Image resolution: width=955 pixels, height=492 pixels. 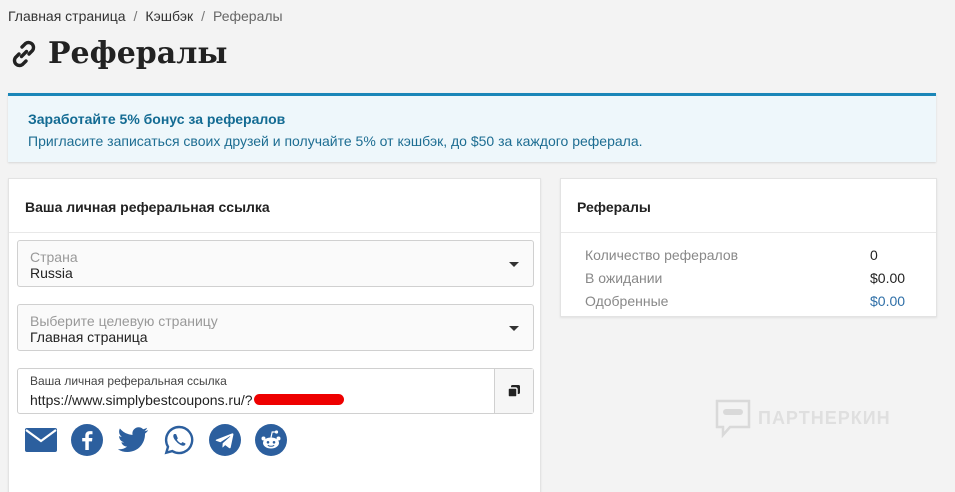 I want to click on referral-link-card-title: Ваша личная реферальная ссылка, so click(x=274, y=206).